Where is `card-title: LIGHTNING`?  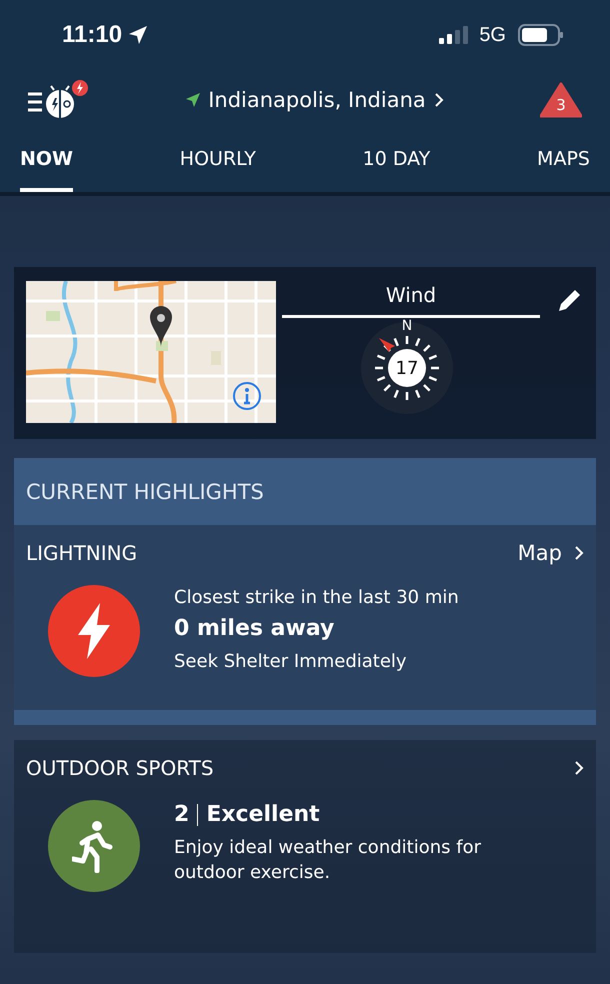
card-title: LIGHTNING is located at coordinates (82, 553).